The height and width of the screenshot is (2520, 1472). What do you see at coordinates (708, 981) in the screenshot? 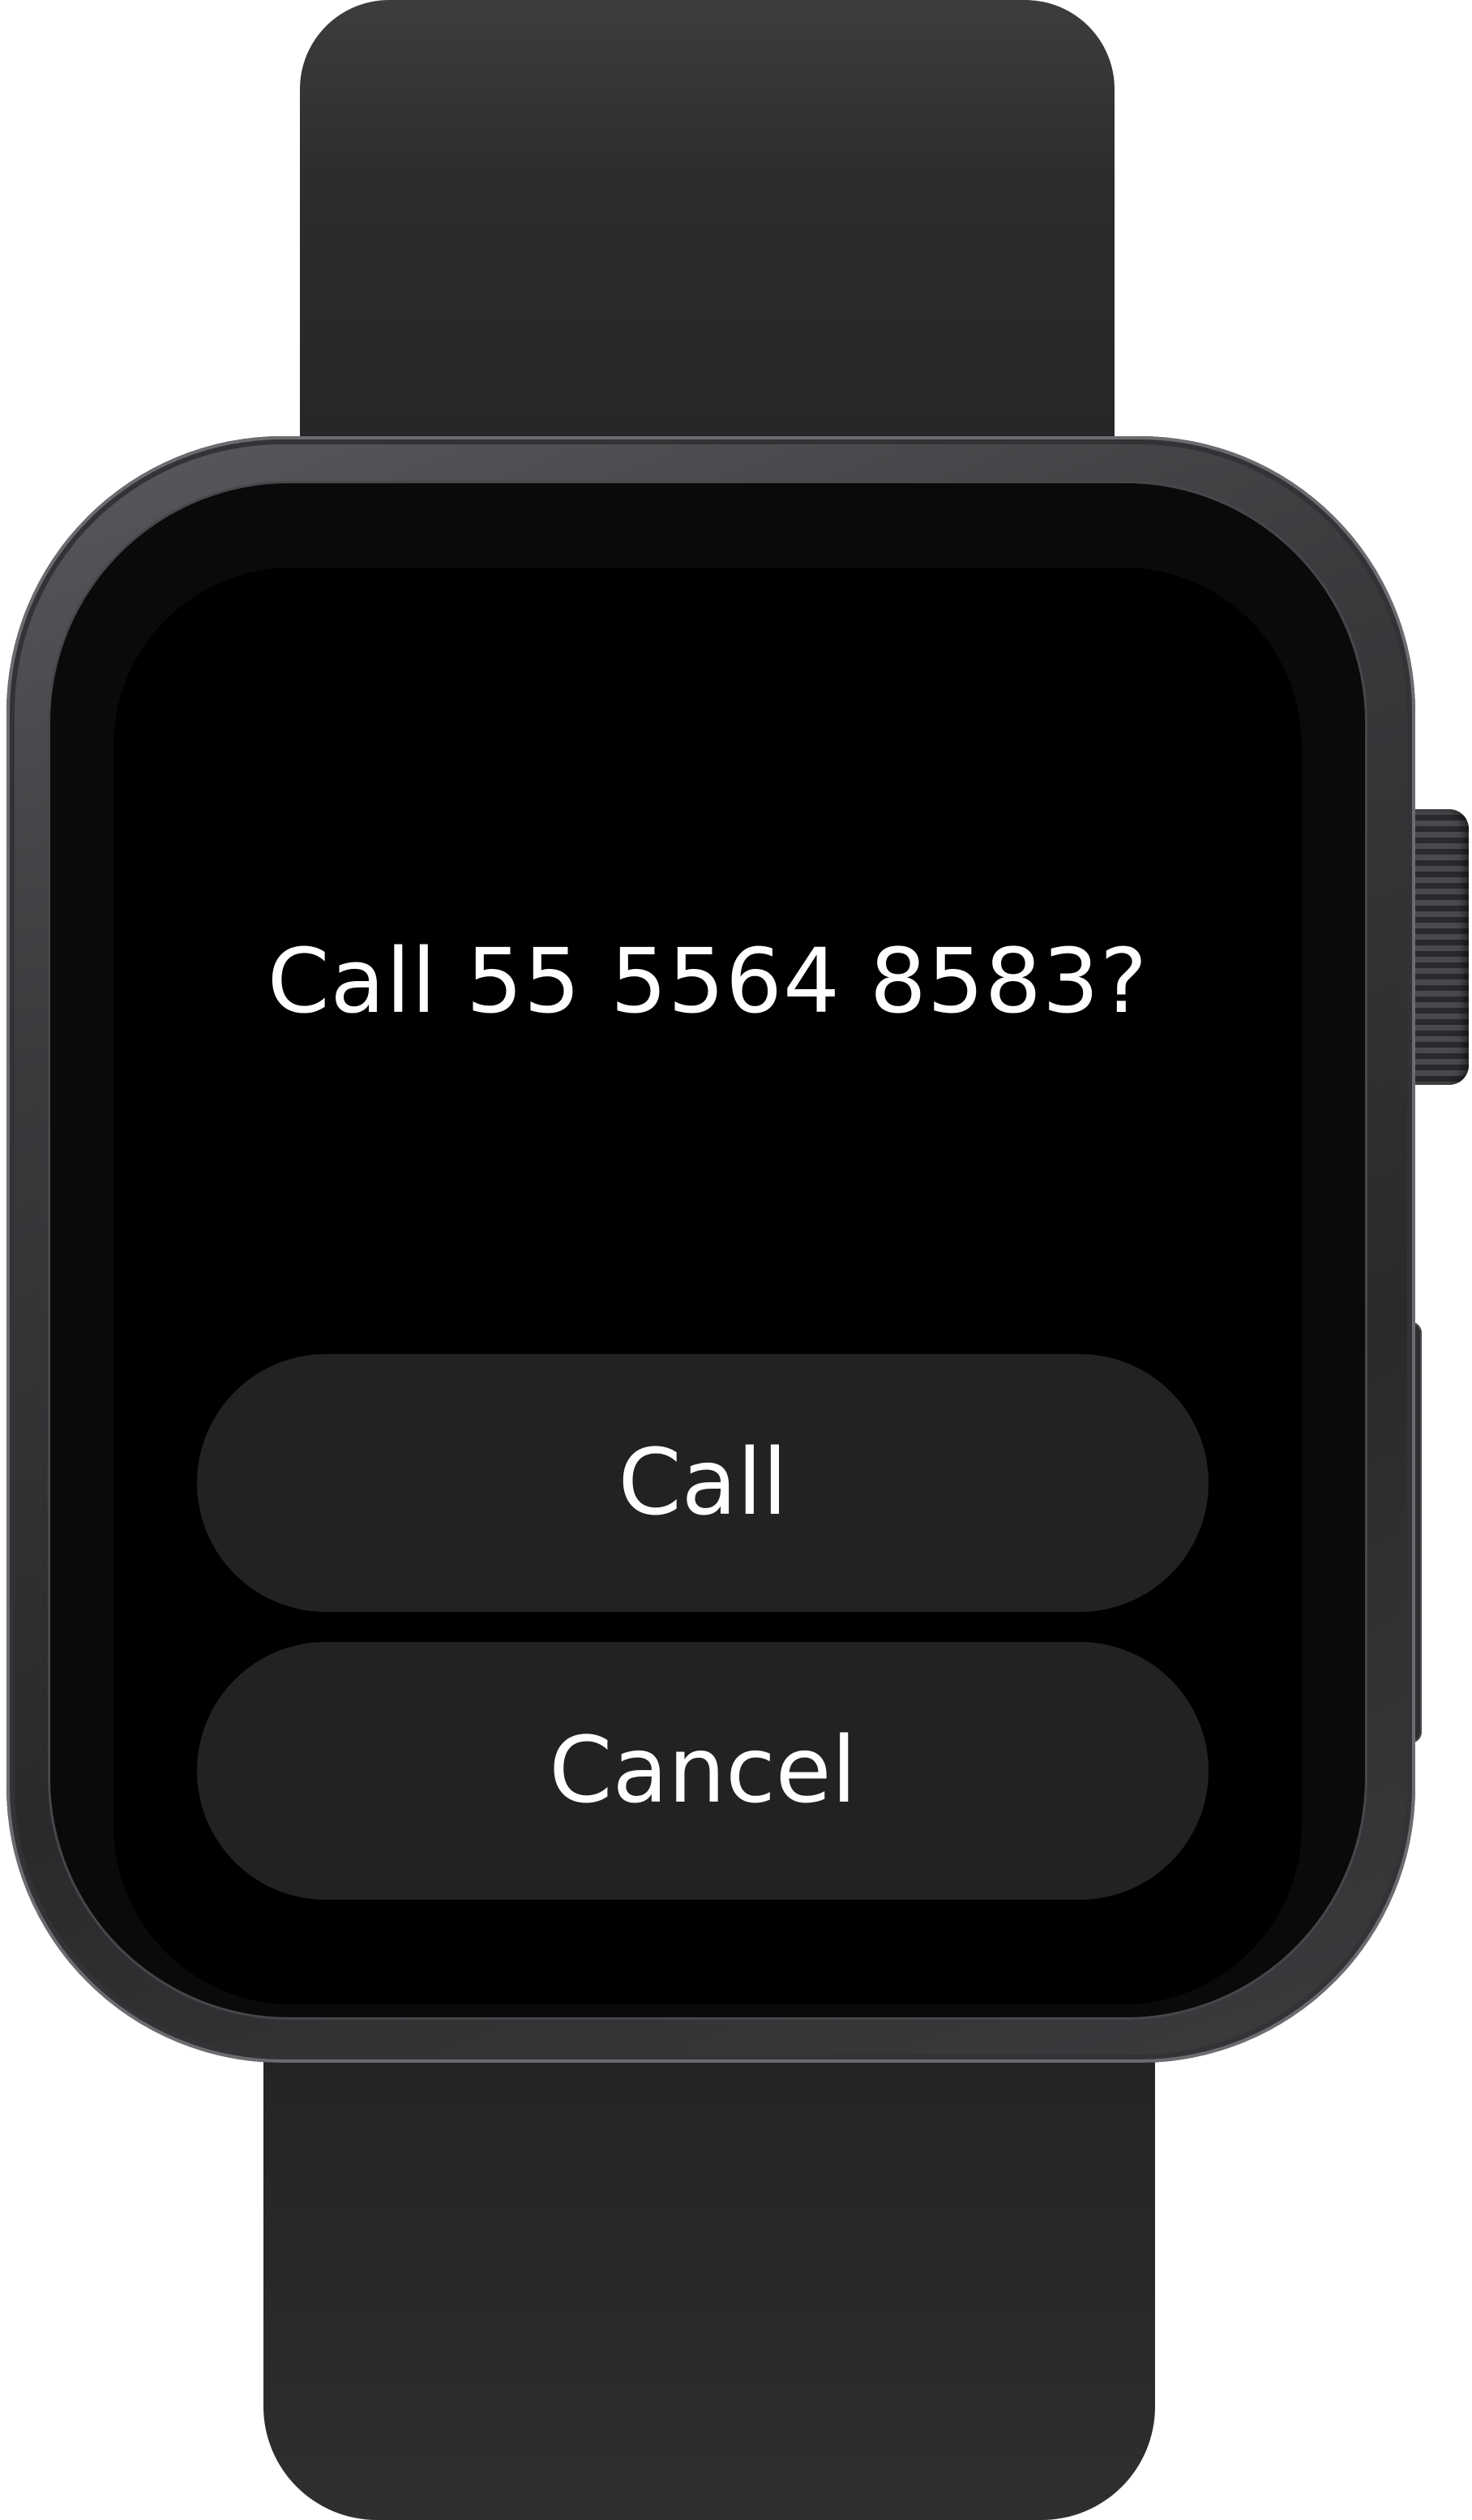
I see `call-confirmation-prompt: Call 55 5564 8583?` at bounding box center [708, 981].